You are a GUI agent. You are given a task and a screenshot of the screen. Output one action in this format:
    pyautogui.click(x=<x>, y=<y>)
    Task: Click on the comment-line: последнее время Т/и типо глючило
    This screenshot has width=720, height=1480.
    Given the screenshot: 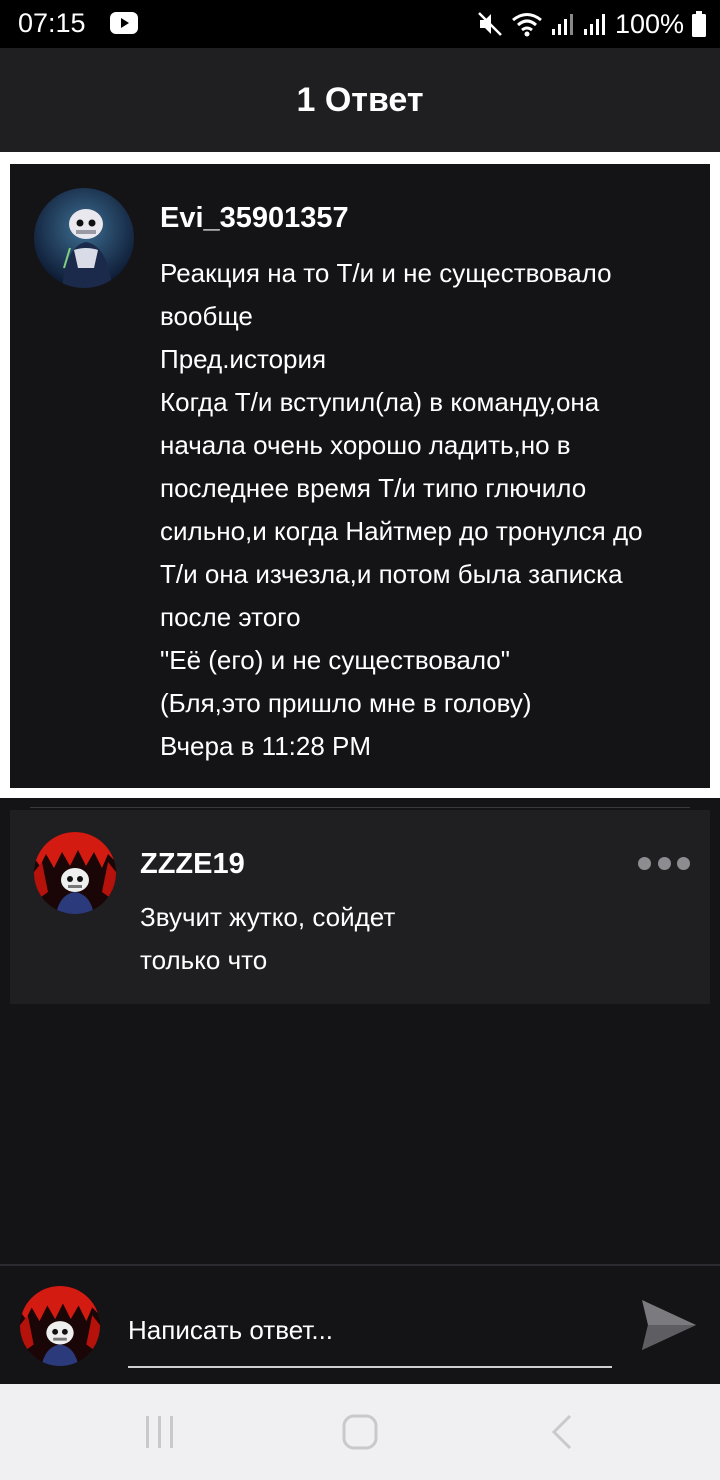 What is the action you would take?
    pyautogui.click(x=373, y=488)
    